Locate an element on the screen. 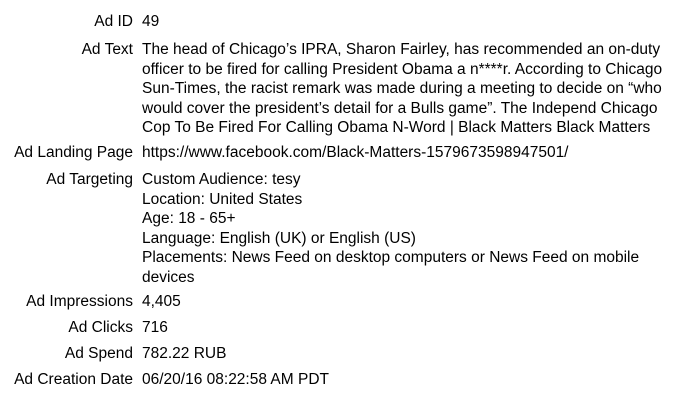 The image size is (681, 400). ad-clicks-value: 716 is located at coordinates (155, 327).